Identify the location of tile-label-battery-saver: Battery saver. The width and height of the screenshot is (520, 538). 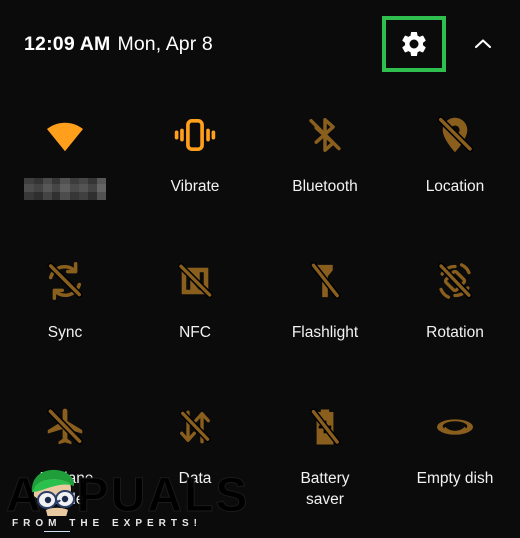
(325, 489).